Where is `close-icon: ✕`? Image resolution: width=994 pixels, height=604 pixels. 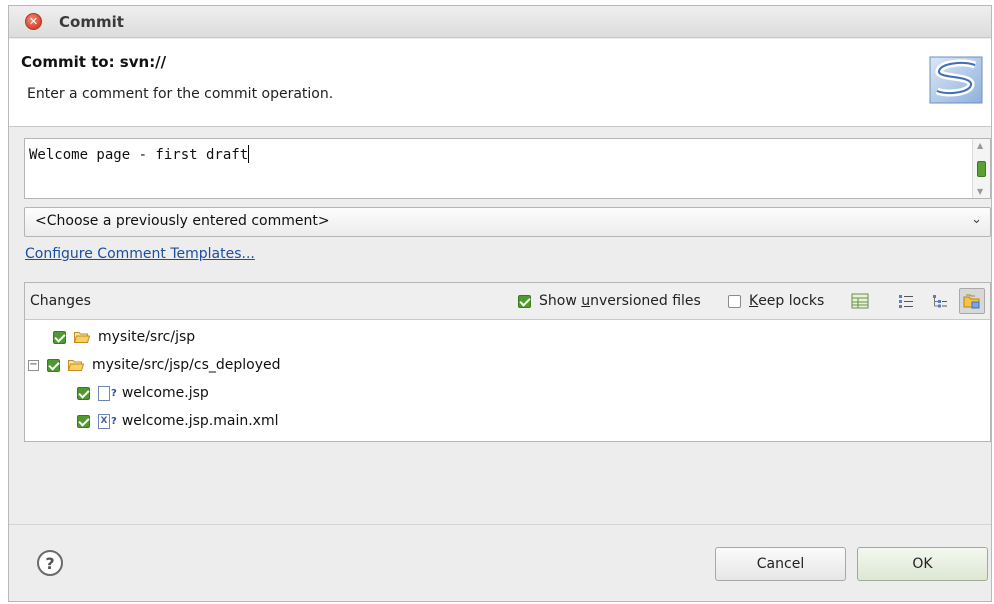
close-icon: ✕ is located at coordinates (33, 21).